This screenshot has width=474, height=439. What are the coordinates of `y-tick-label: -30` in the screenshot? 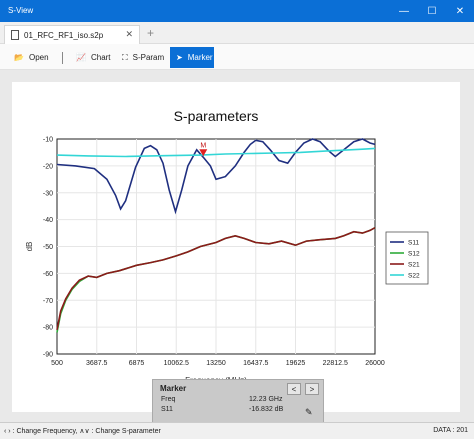 It's located at (48, 193).